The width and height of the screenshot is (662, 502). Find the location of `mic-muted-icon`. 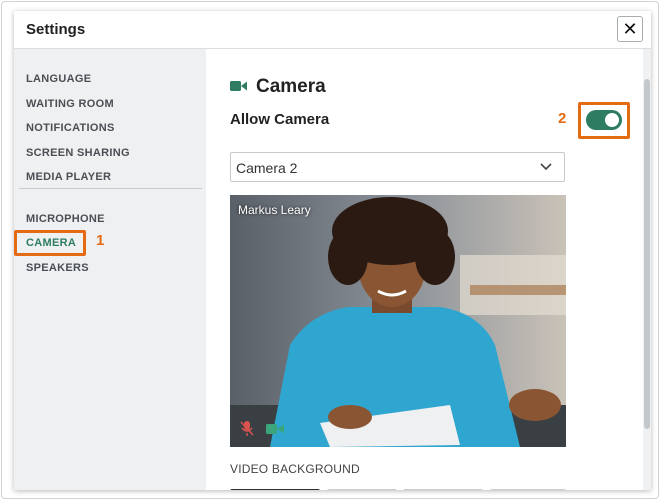

mic-muted-icon is located at coordinates (247, 428).